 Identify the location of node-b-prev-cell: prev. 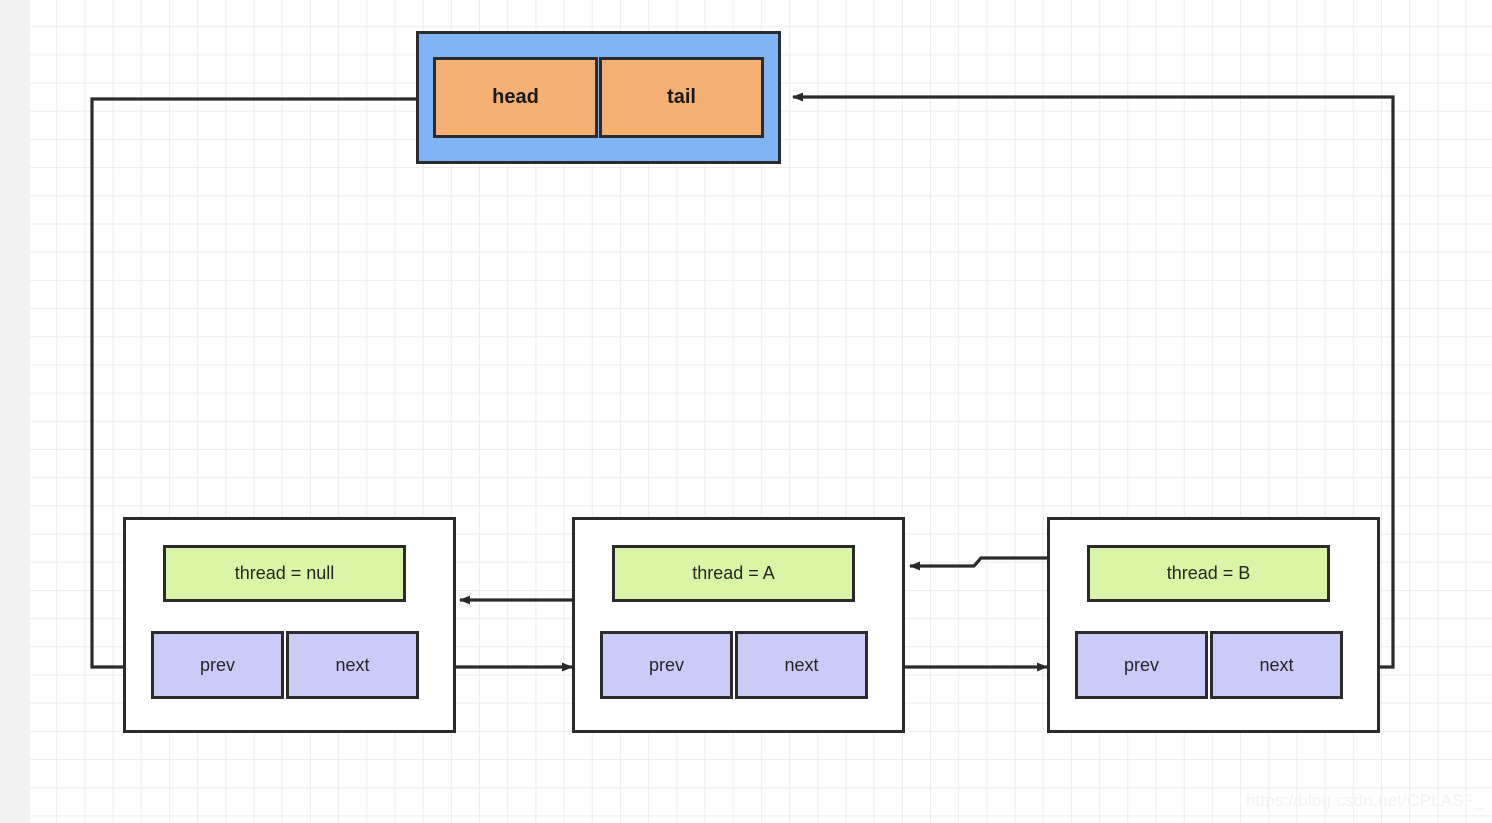
(1141, 665).